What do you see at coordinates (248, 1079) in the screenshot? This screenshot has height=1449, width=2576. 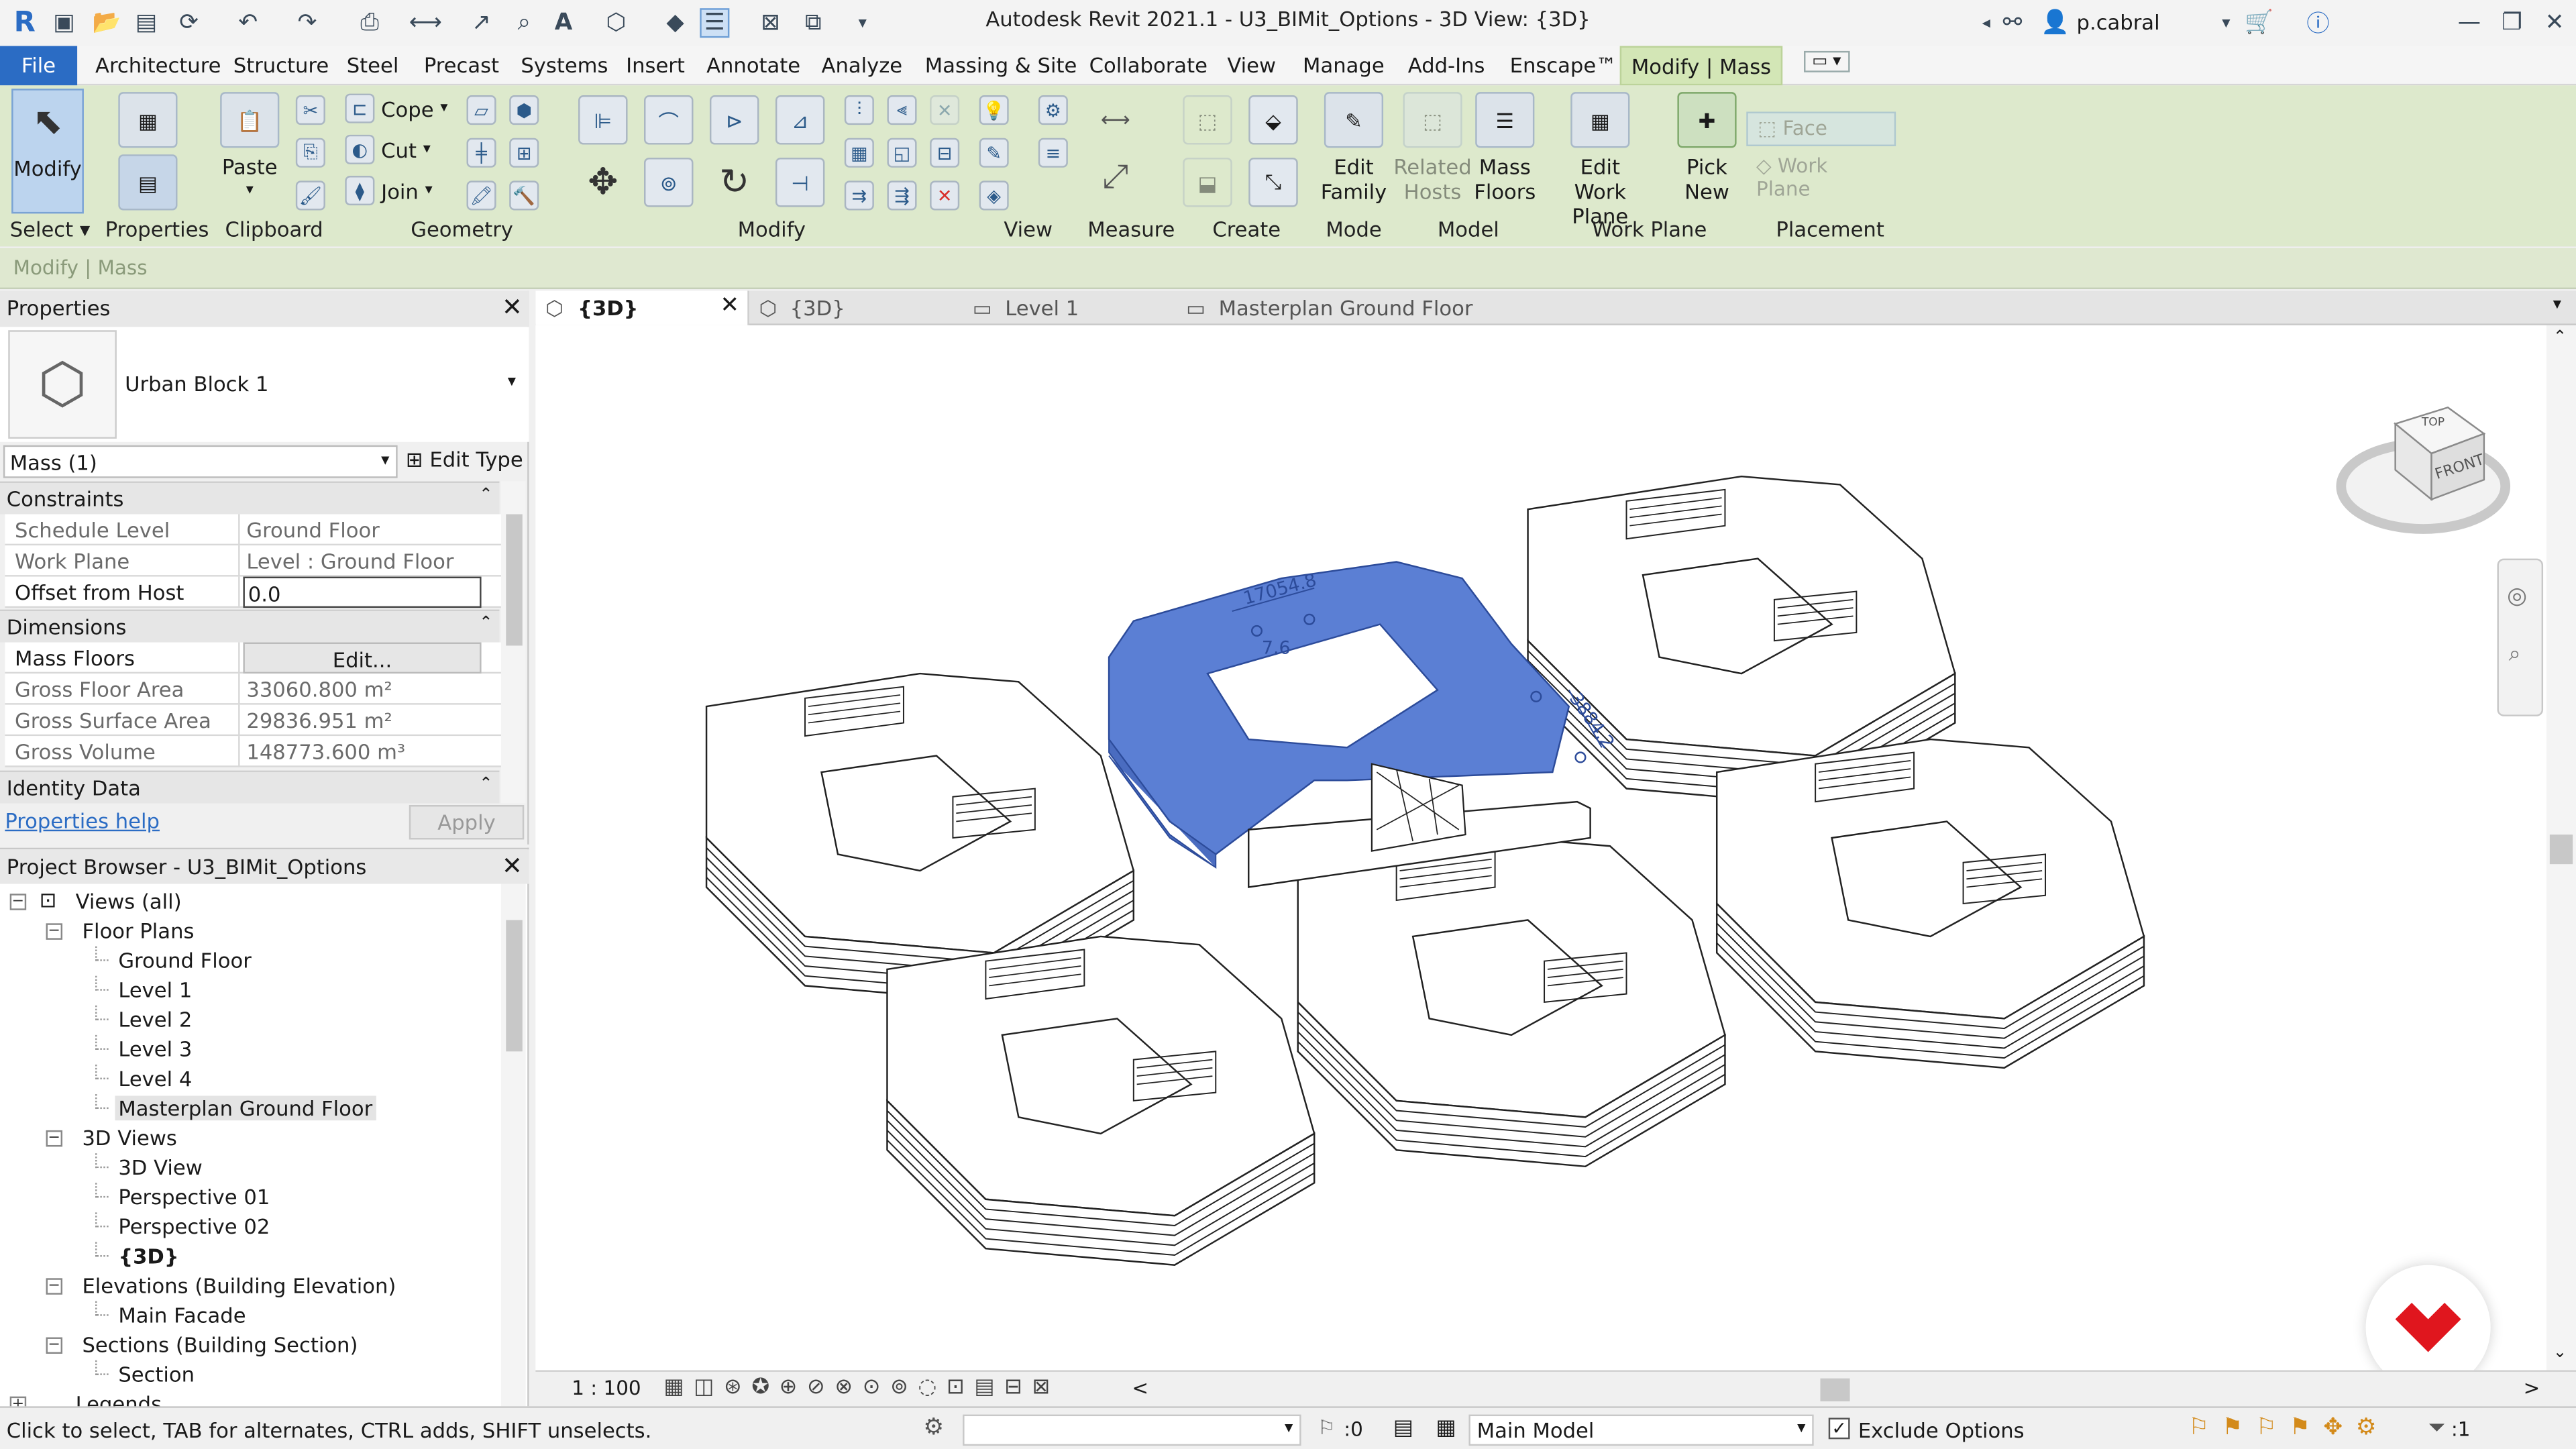 I see `browser-item: Level 4` at bounding box center [248, 1079].